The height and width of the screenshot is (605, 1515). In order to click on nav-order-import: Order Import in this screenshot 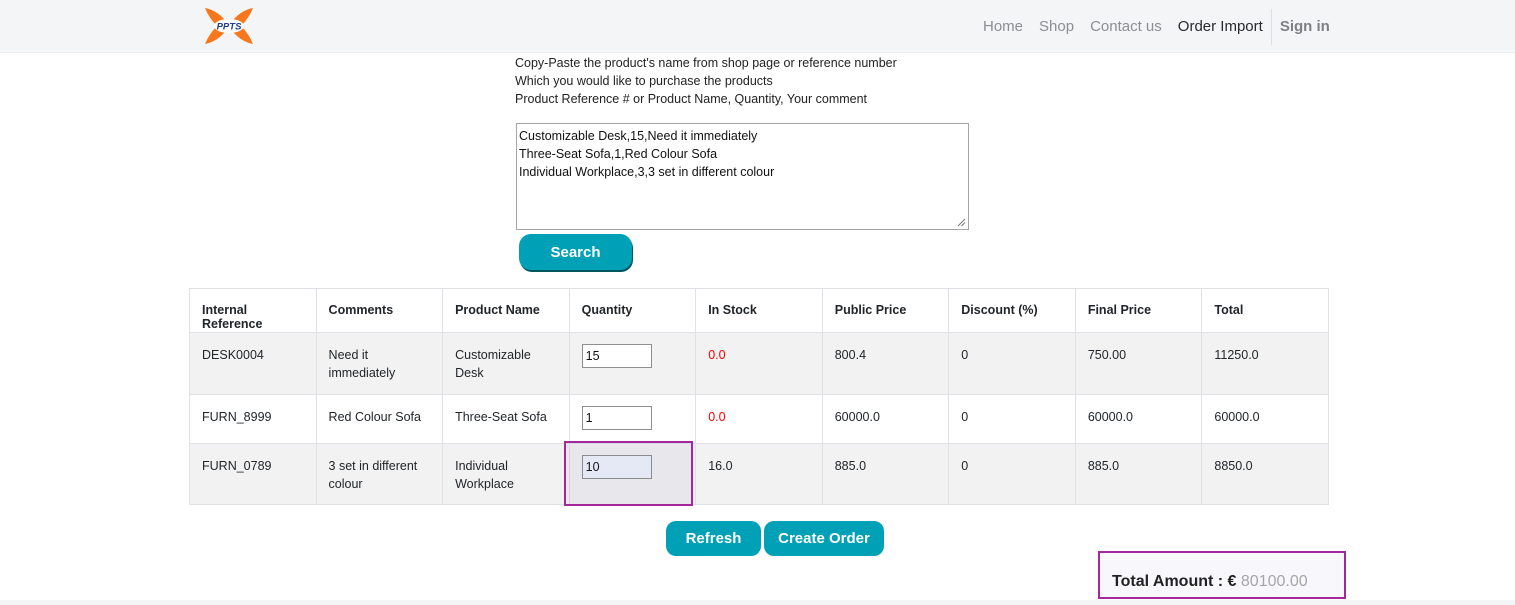, I will do `click(1220, 26)`.